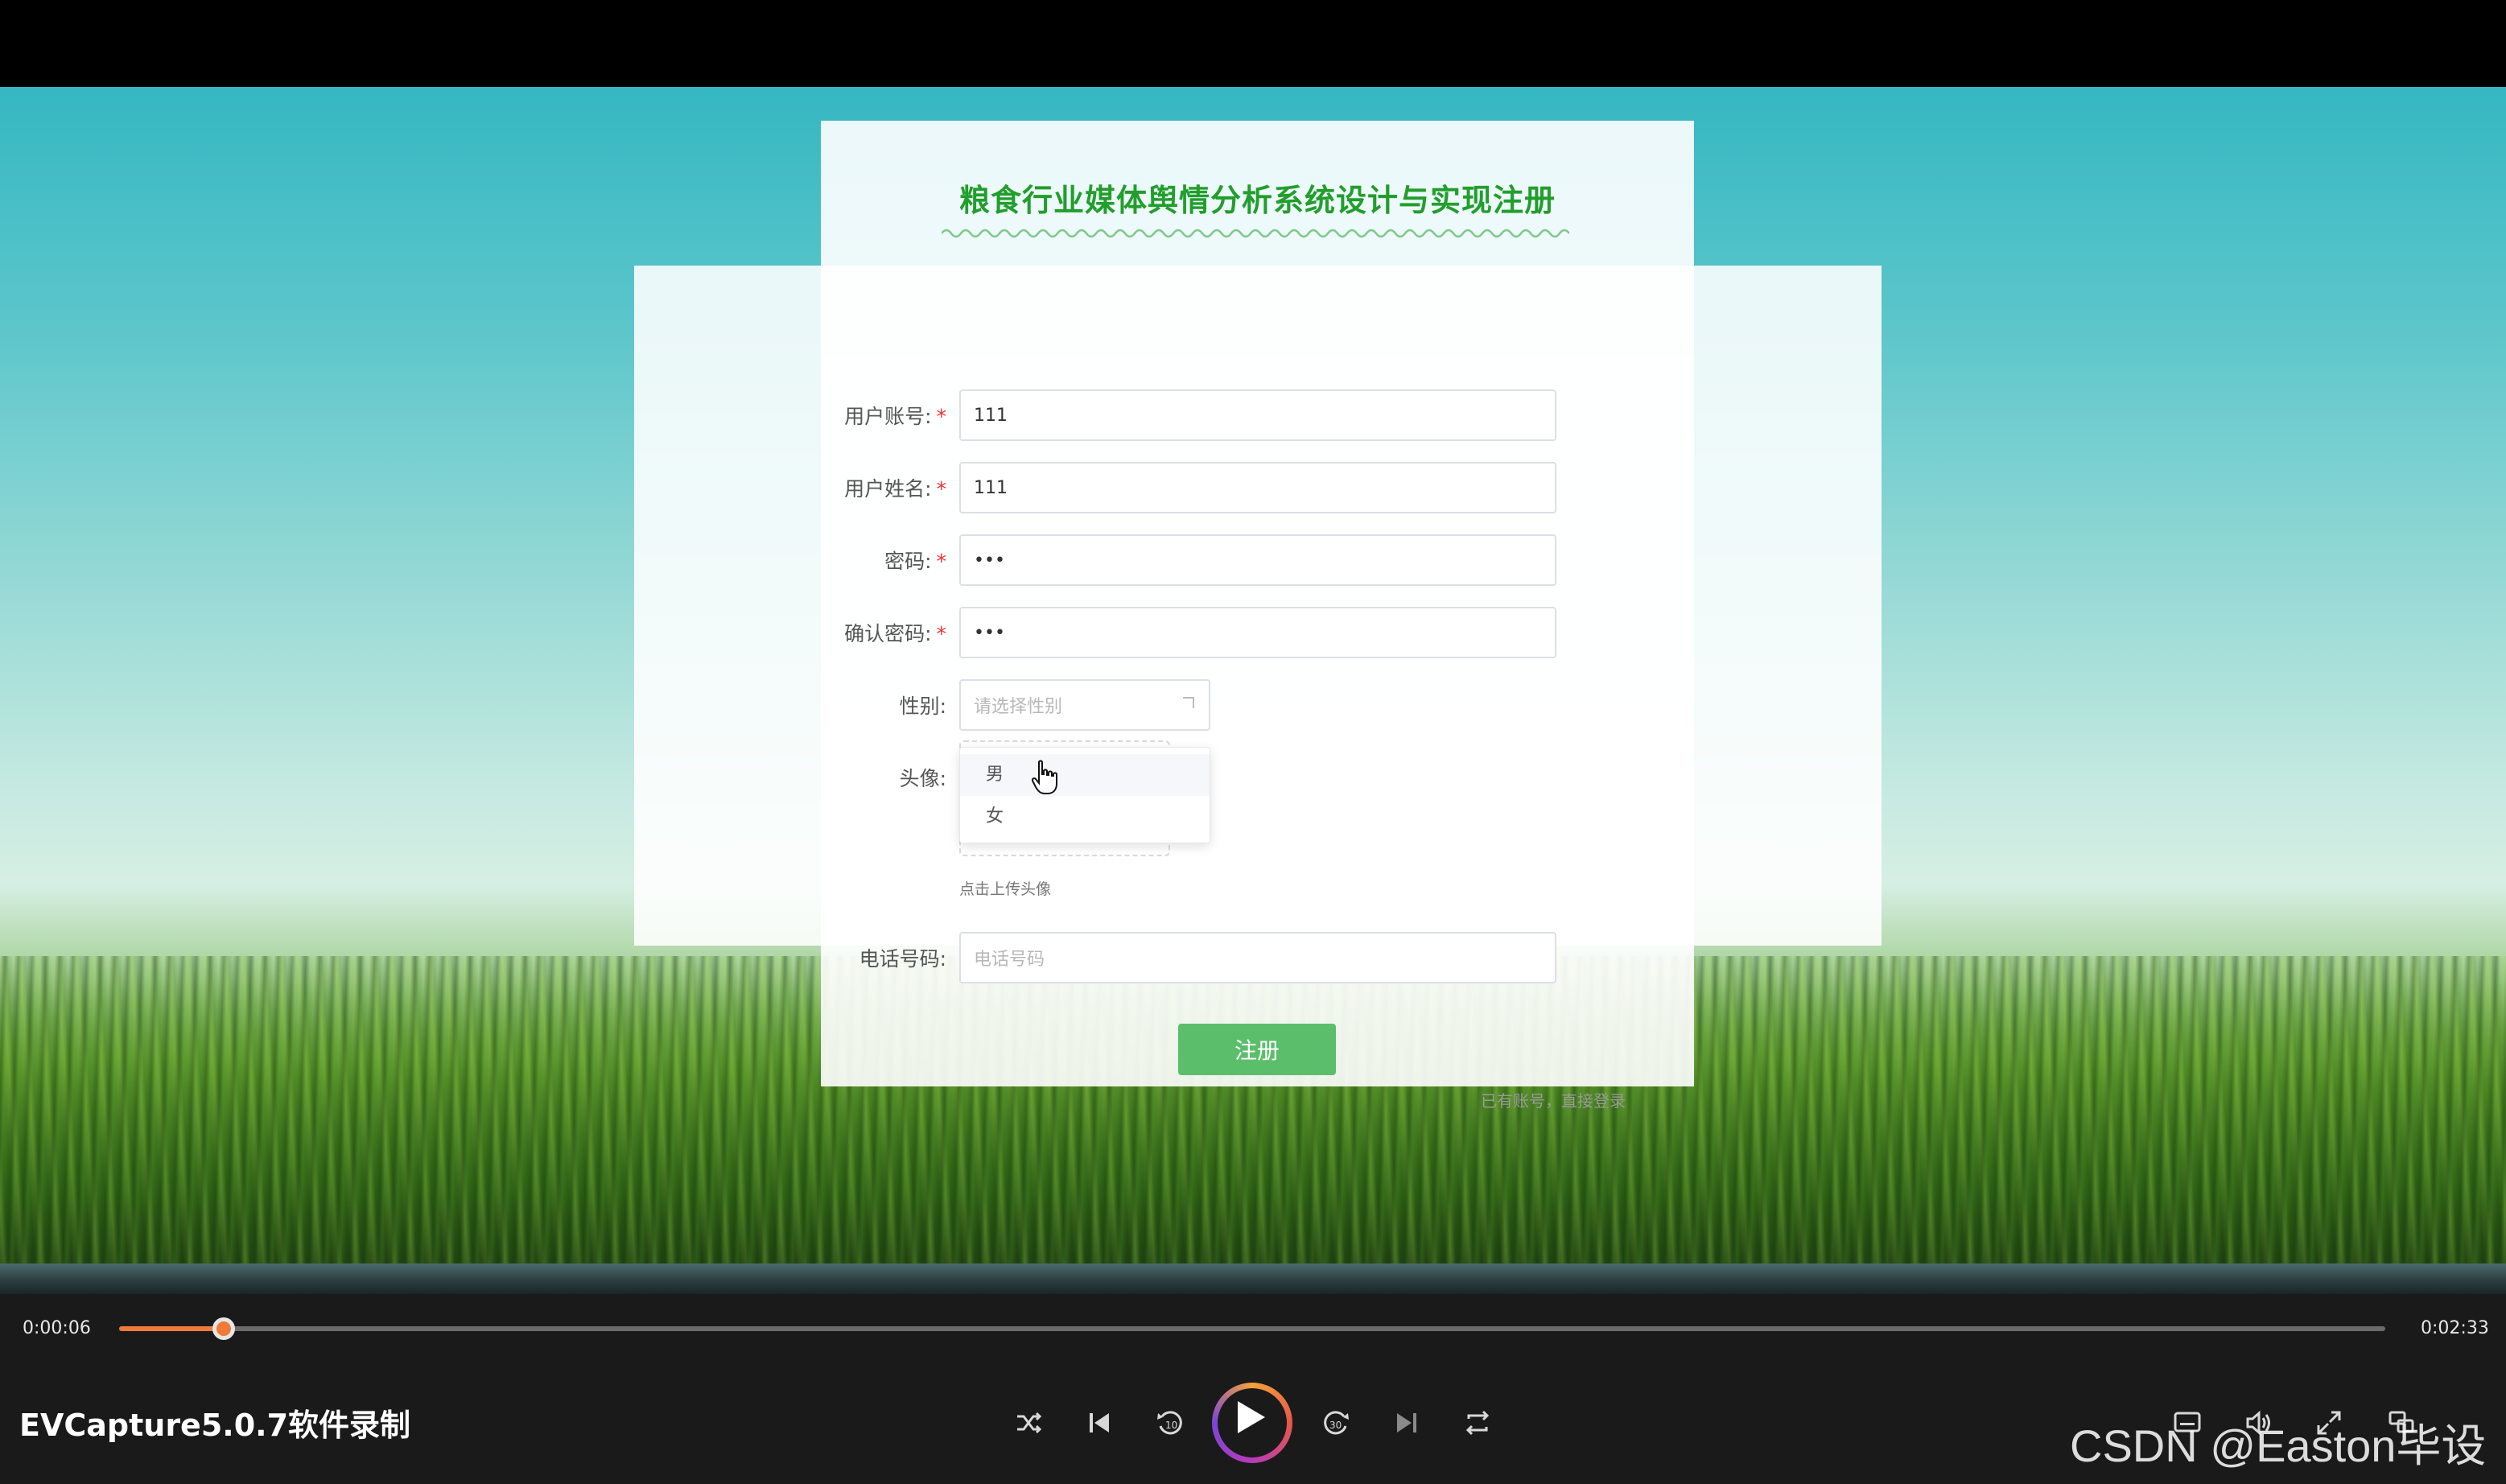 The width and height of the screenshot is (2506, 1484). Describe the element at coordinates (1099, 1422) in the screenshot. I see `previous-icon` at that location.